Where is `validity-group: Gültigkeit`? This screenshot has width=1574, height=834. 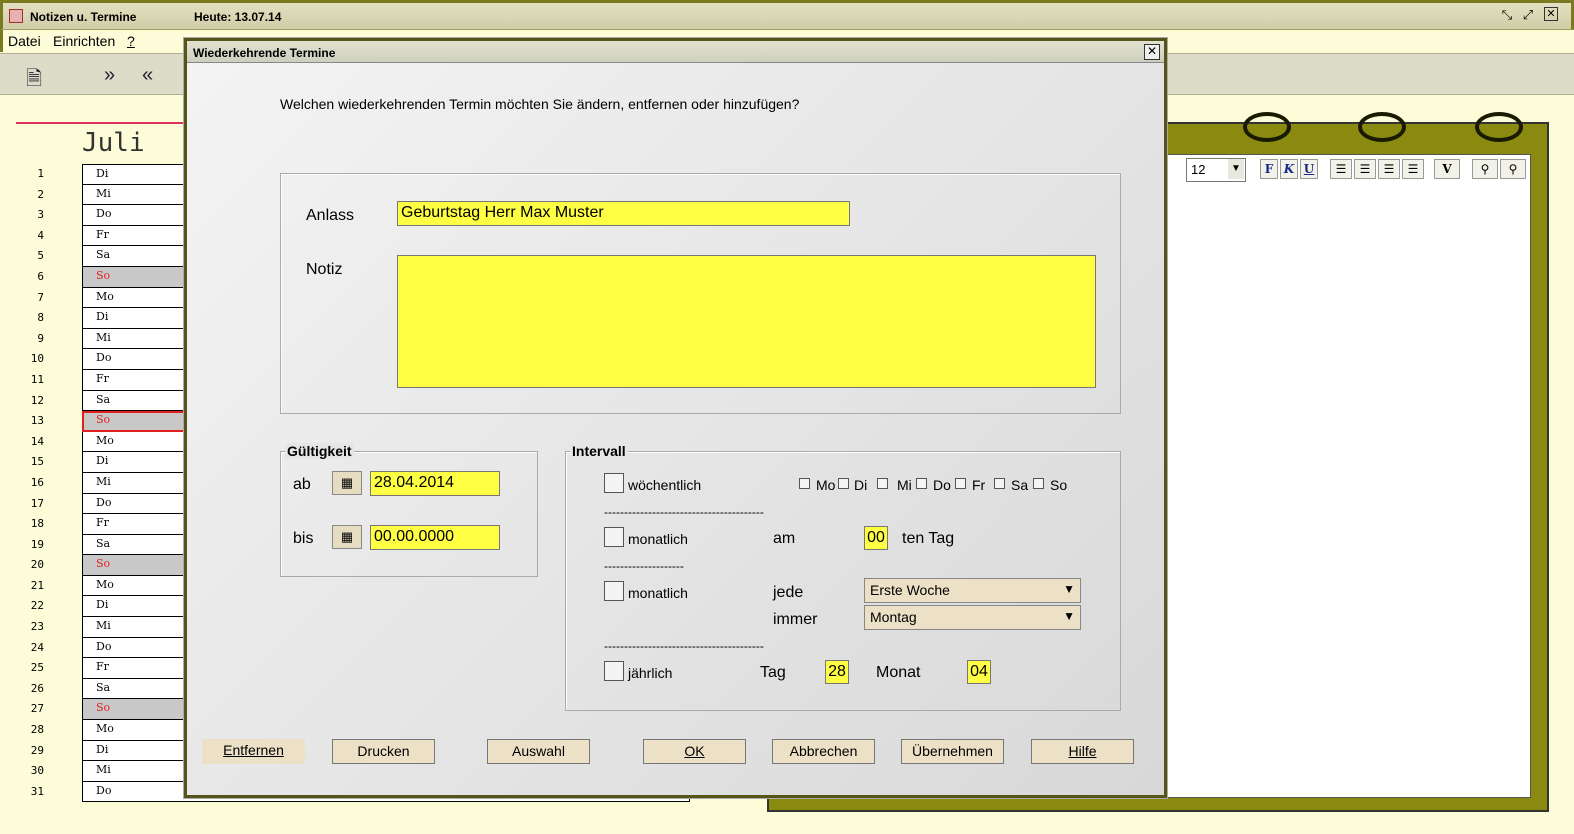
validity-group: Gültigkeit is located at coordinates (409, 510).